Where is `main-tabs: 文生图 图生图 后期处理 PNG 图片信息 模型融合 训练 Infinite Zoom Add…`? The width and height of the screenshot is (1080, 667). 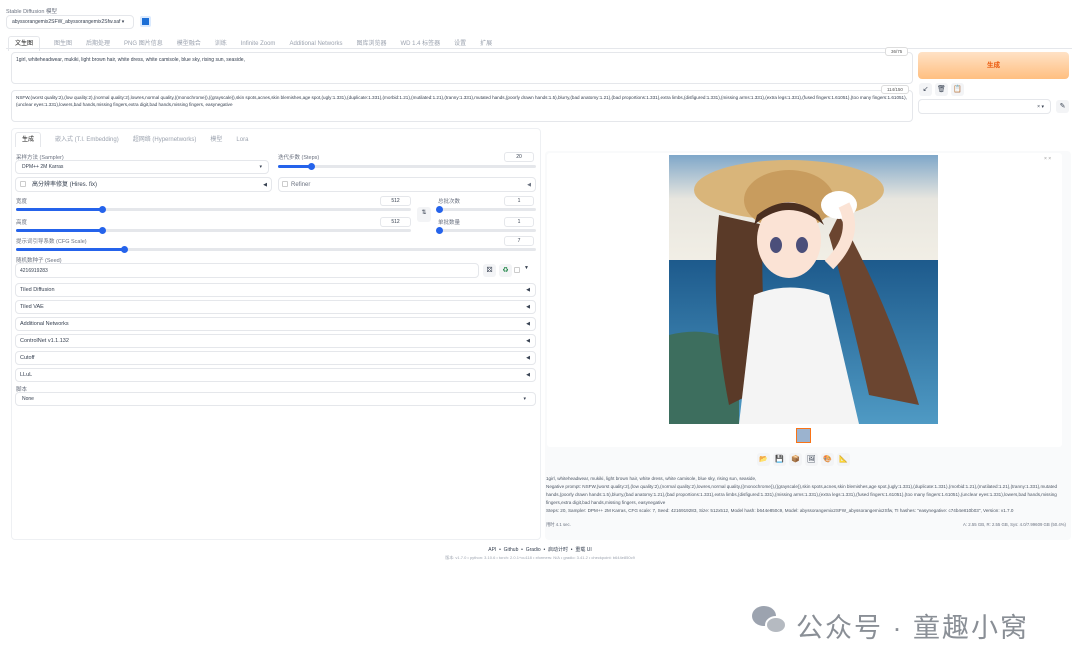
main-tabs: 文生图 图生图 后期处理 PNG 图片信息 模型融合 训练 Infinite Zoom Add… is located at coordinates (257, 43).